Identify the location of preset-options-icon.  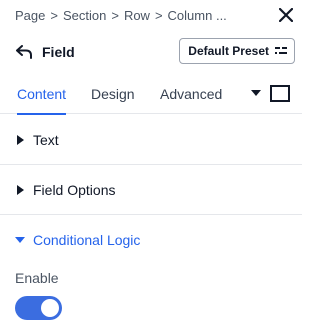
(281, 51).